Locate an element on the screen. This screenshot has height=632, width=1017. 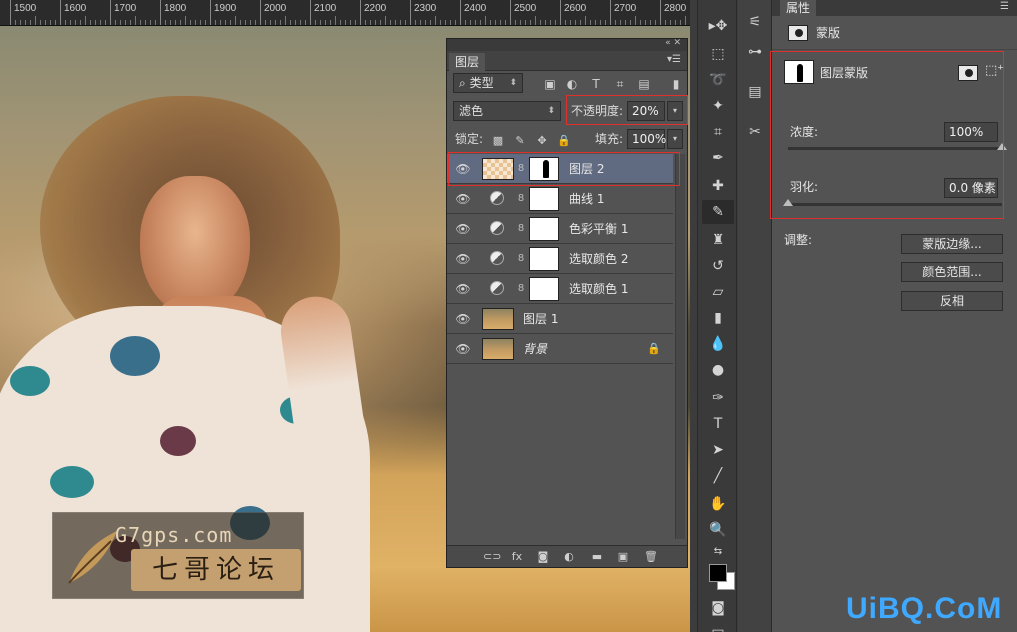
layer-row-layer1: 👁 图层 1 is located at coordinates (560, 319).